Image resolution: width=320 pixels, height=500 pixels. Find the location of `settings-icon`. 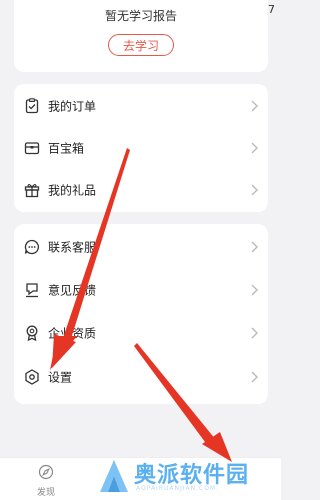

settings-icon is located at coordinates (32, 377).